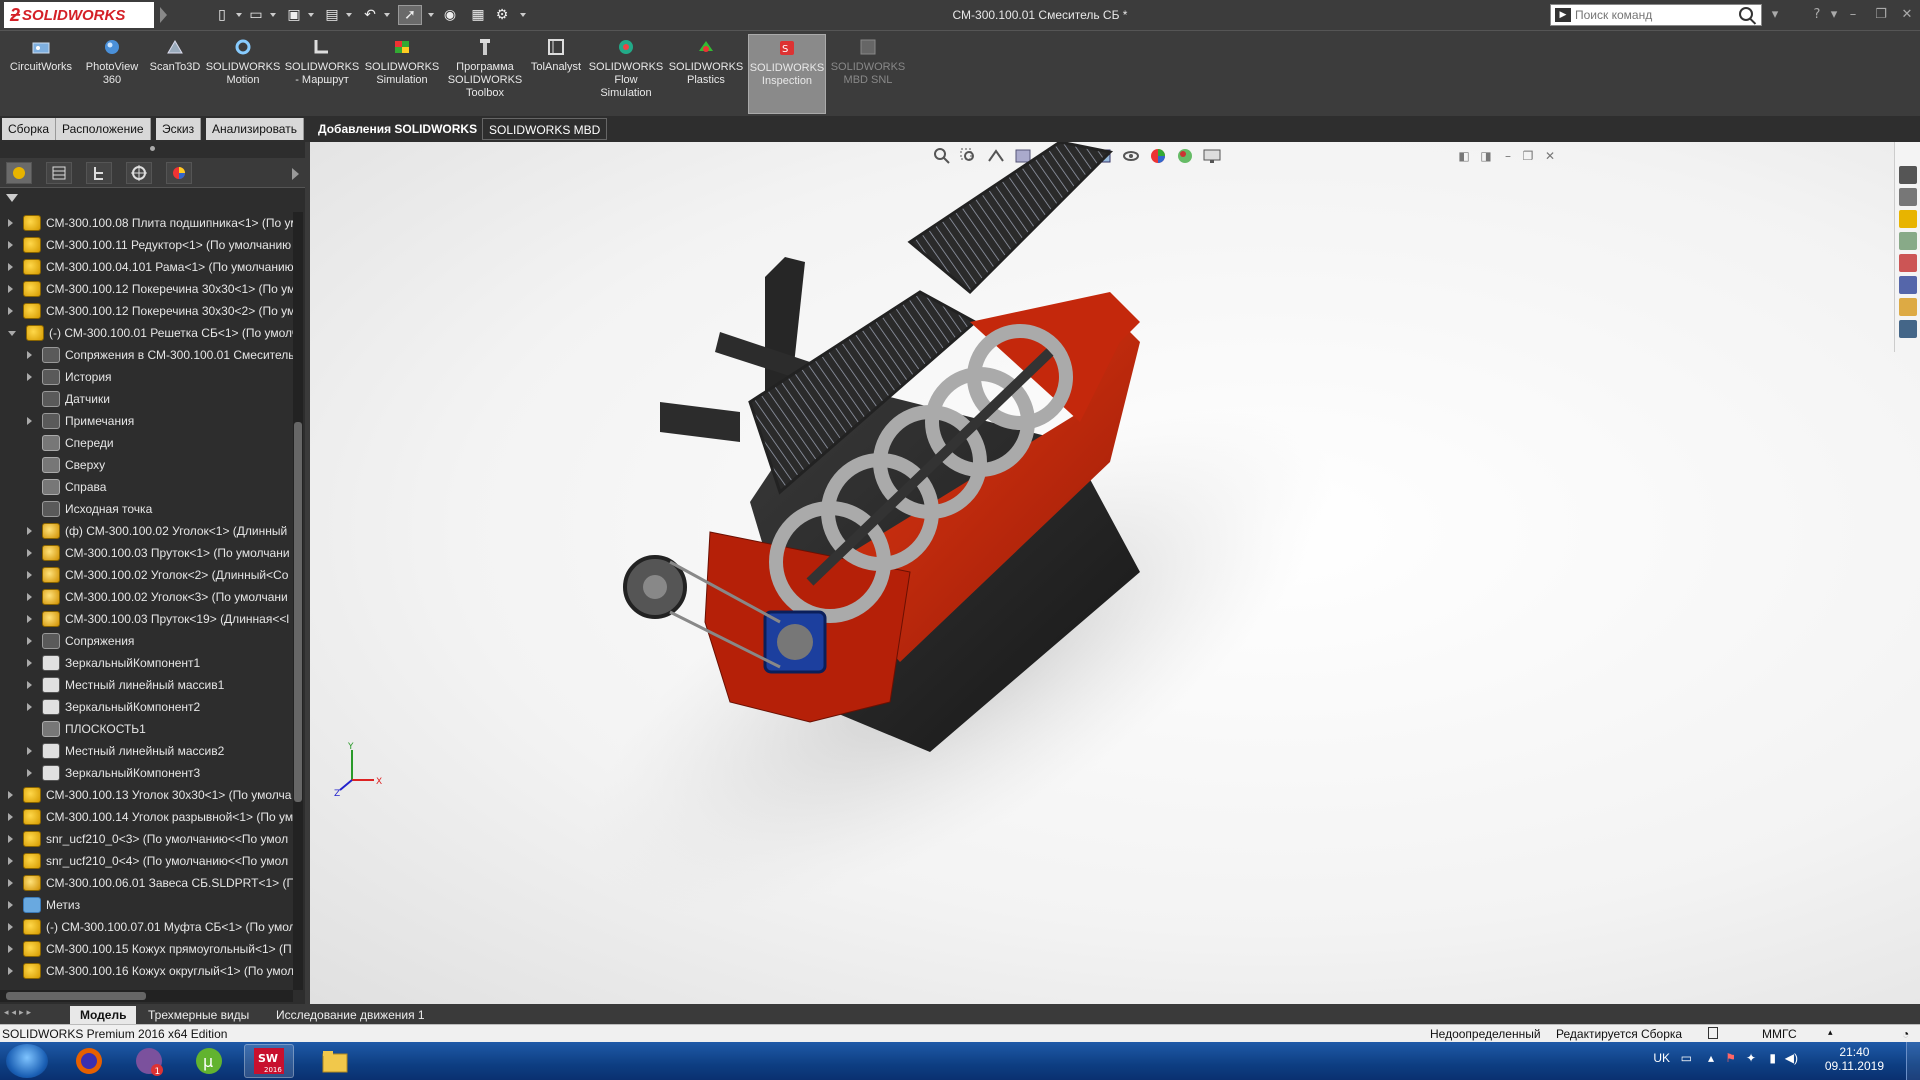 This screenshot has width=1920, height=1080. What do you see at coordinates (158, 553) in the screenshot?
I see `tree-node: СМ-300.100.03 Пруток<1> (По умолчани` at bounding box center [158, 553].